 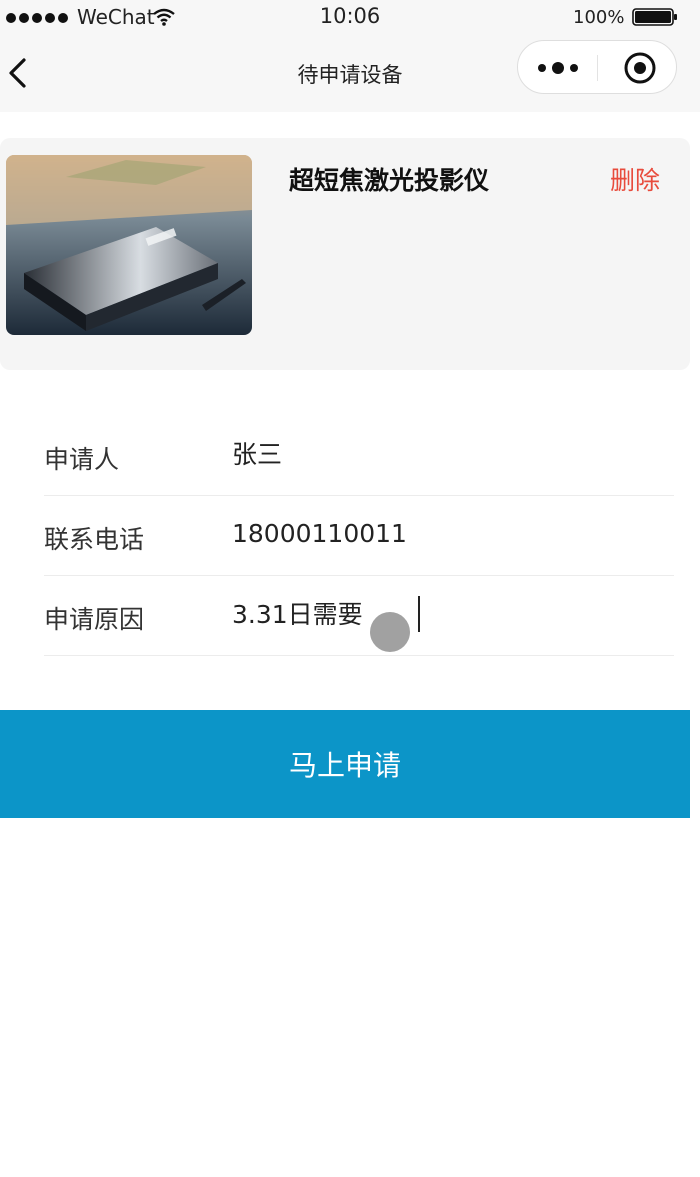 What do you see at coordinates (345, 764) in the screenshot?
I see `apply-button: 马上申请` at bounding box center [345, 764].